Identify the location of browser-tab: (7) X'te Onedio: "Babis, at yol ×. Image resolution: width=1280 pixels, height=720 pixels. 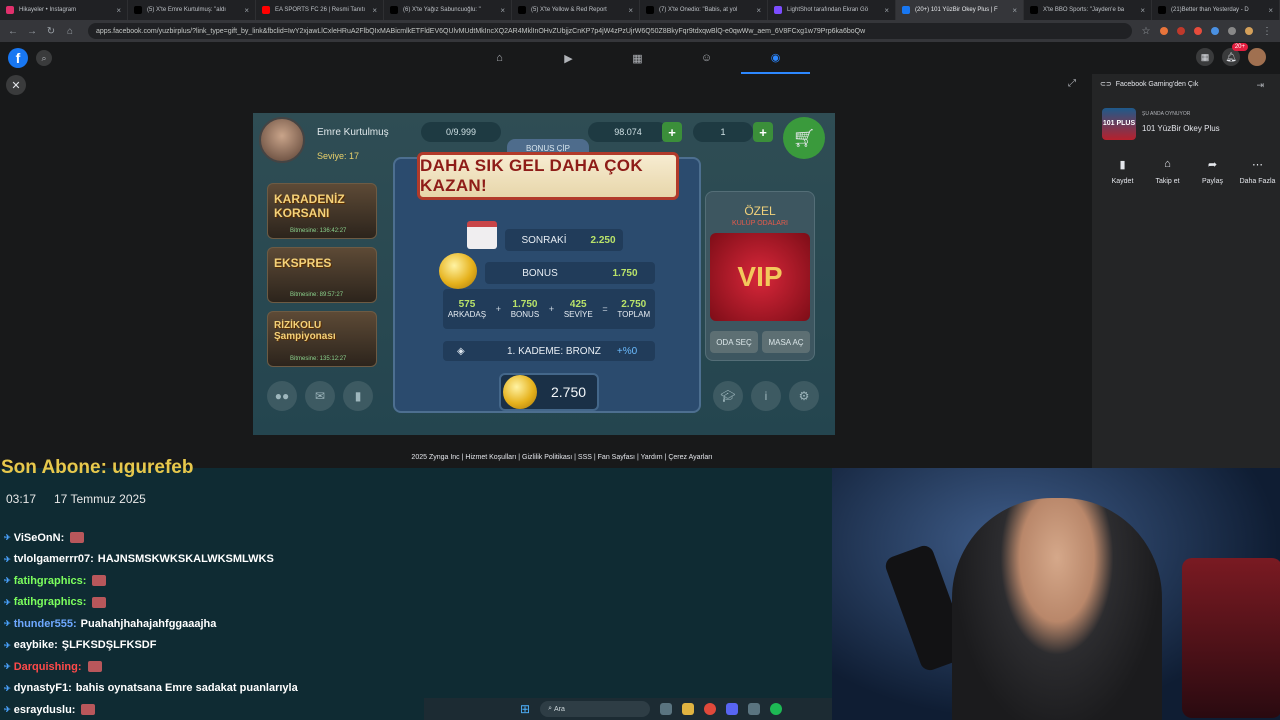
(704, 10).